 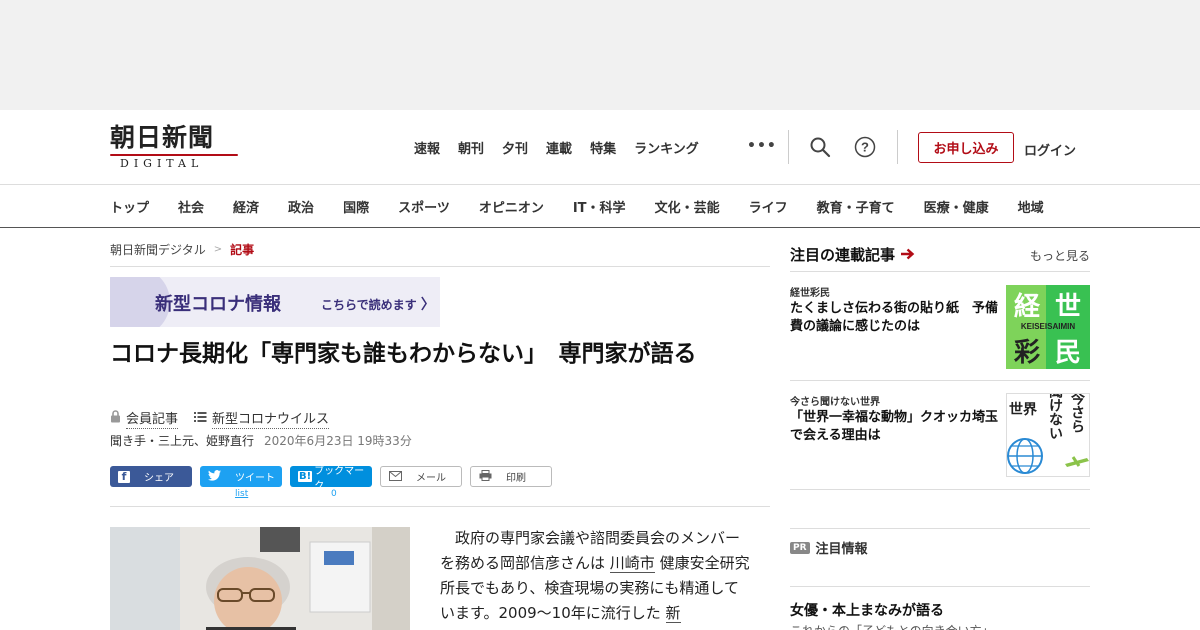 What do you see at coordinates (603, 147) in the screenshot?
I see `topnav-item-tokushu: 特集` at bounding box center [603, 147].